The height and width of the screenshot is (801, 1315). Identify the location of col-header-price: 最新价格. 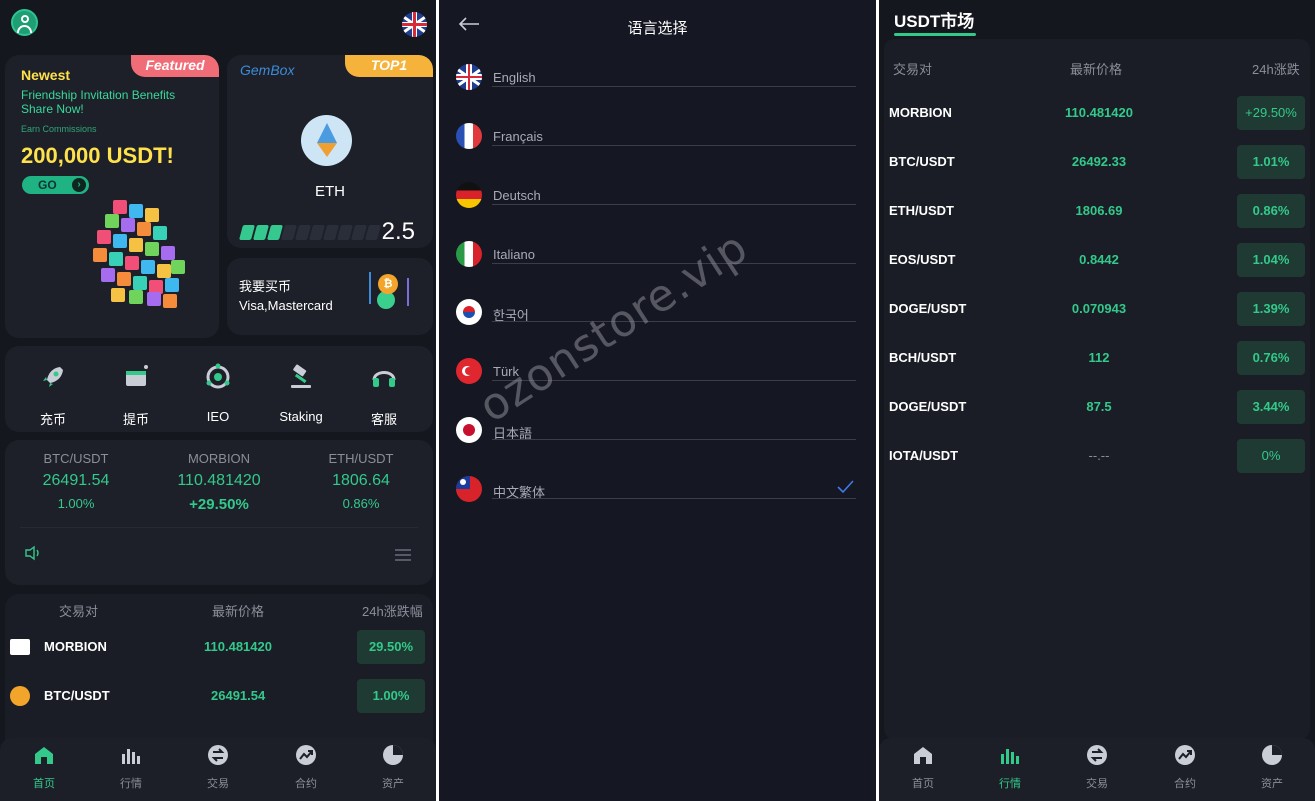
(1096, 69).